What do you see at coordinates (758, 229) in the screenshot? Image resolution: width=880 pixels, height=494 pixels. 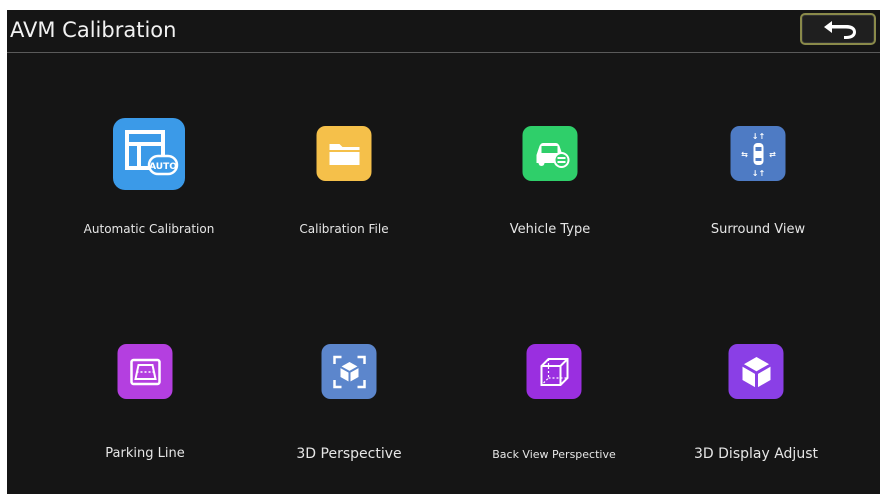 I see `tile-label: Surround View` at bounding box center [758, 229].